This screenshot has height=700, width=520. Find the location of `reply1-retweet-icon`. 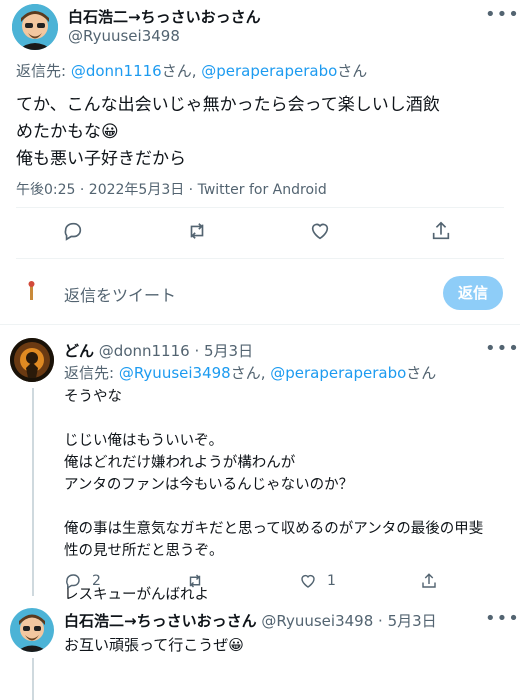

reply1-retweet-icon is located at coordinates (195, 581).